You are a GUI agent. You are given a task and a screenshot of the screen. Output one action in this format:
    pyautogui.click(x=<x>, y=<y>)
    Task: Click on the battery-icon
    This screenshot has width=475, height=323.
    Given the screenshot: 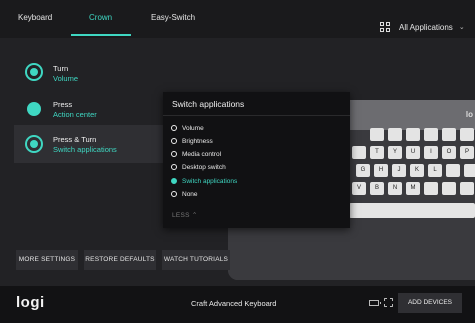 What is the action you would take?
    pyautogui.click(x=375, y=303)
    